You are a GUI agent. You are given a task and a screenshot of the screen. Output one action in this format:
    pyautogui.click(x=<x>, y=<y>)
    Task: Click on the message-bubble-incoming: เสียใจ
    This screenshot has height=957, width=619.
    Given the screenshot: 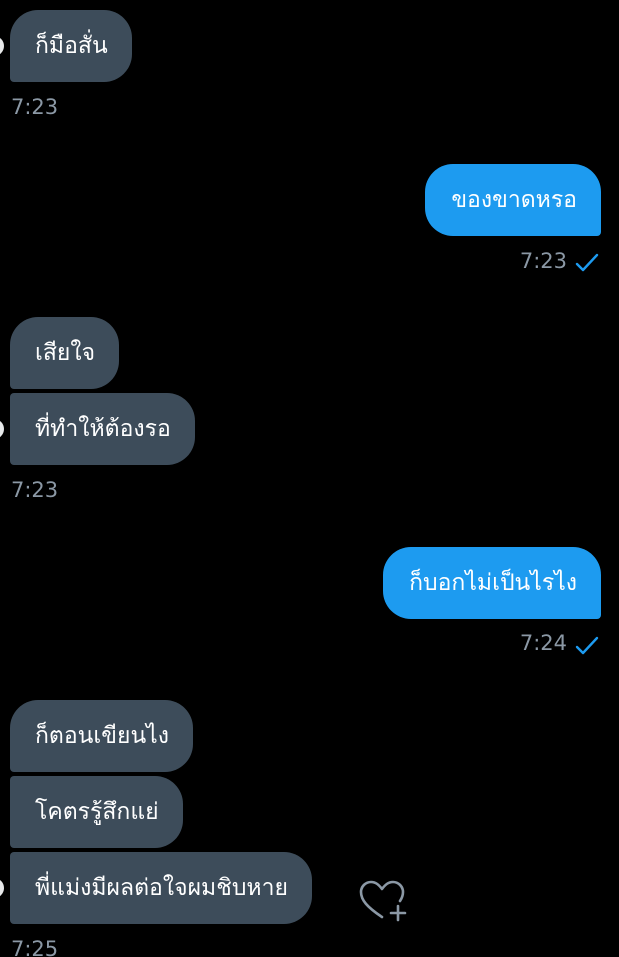 What is the action you would take?
    pyautogui.click(x=65, y=353)
    